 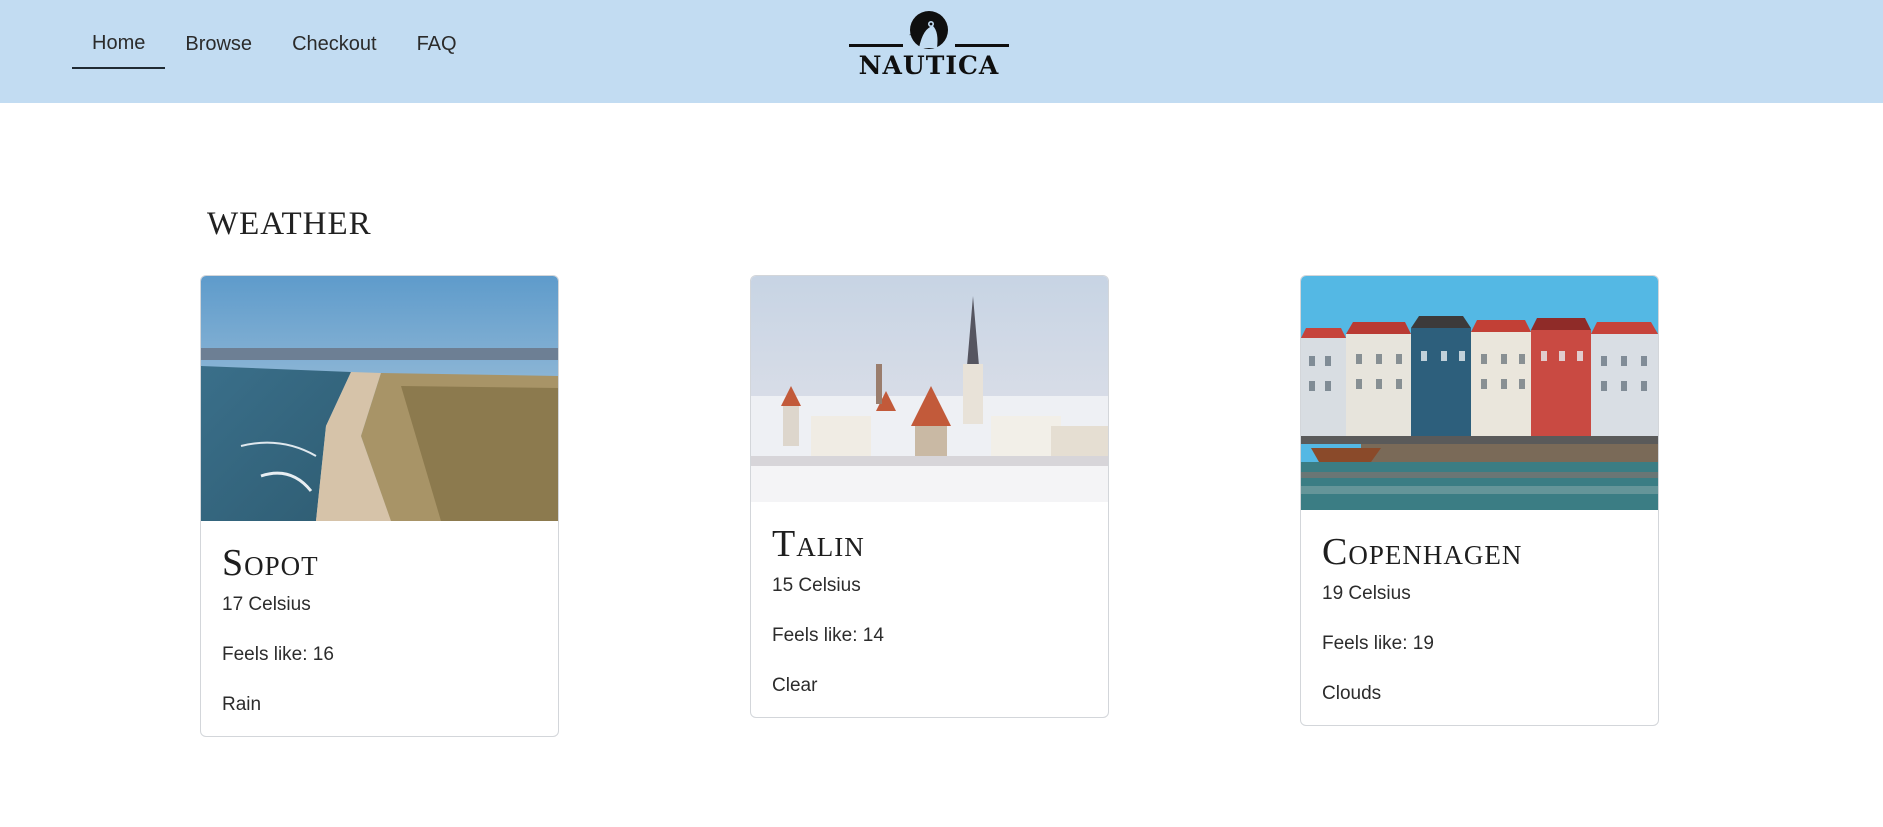 I want to click on top-navbar: Home Browse Checkout FAQ NAUTICA, so click(x=941, y=51).